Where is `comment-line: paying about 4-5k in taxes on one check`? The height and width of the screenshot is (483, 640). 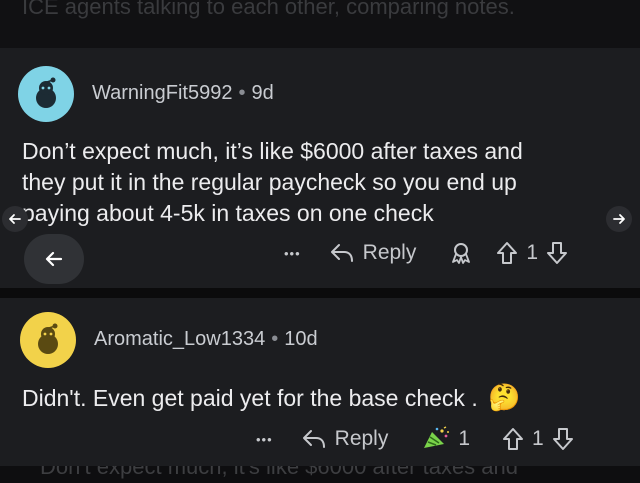 comment-line: paying about 4-5k in taxes on one check is located at coordinates (228, 213).